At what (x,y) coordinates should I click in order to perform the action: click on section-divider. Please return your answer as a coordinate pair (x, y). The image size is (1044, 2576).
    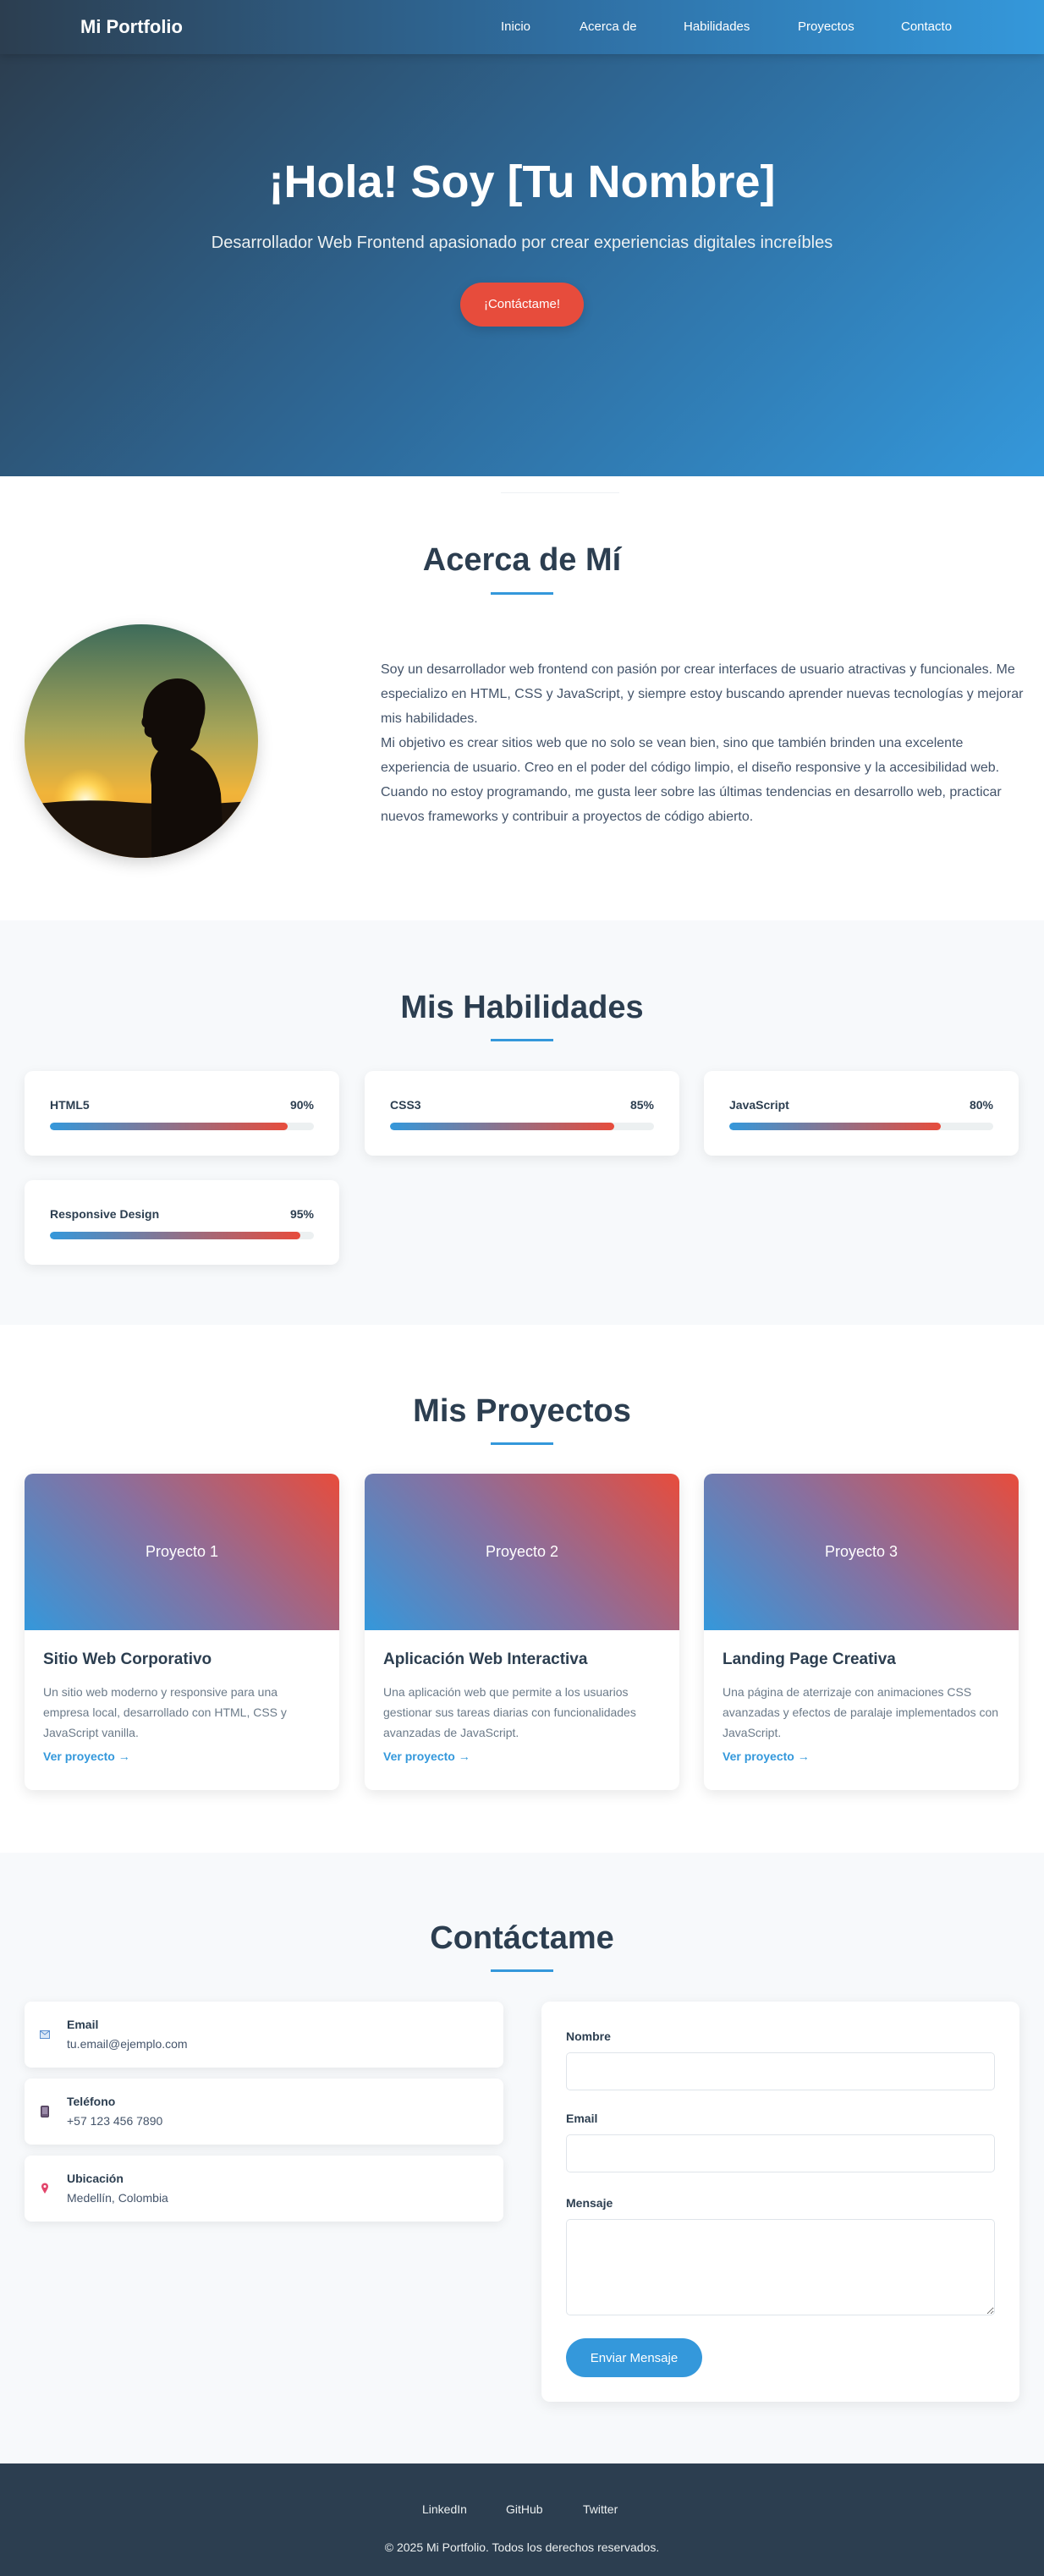
    Looking at the image, I should click on (560, 493).